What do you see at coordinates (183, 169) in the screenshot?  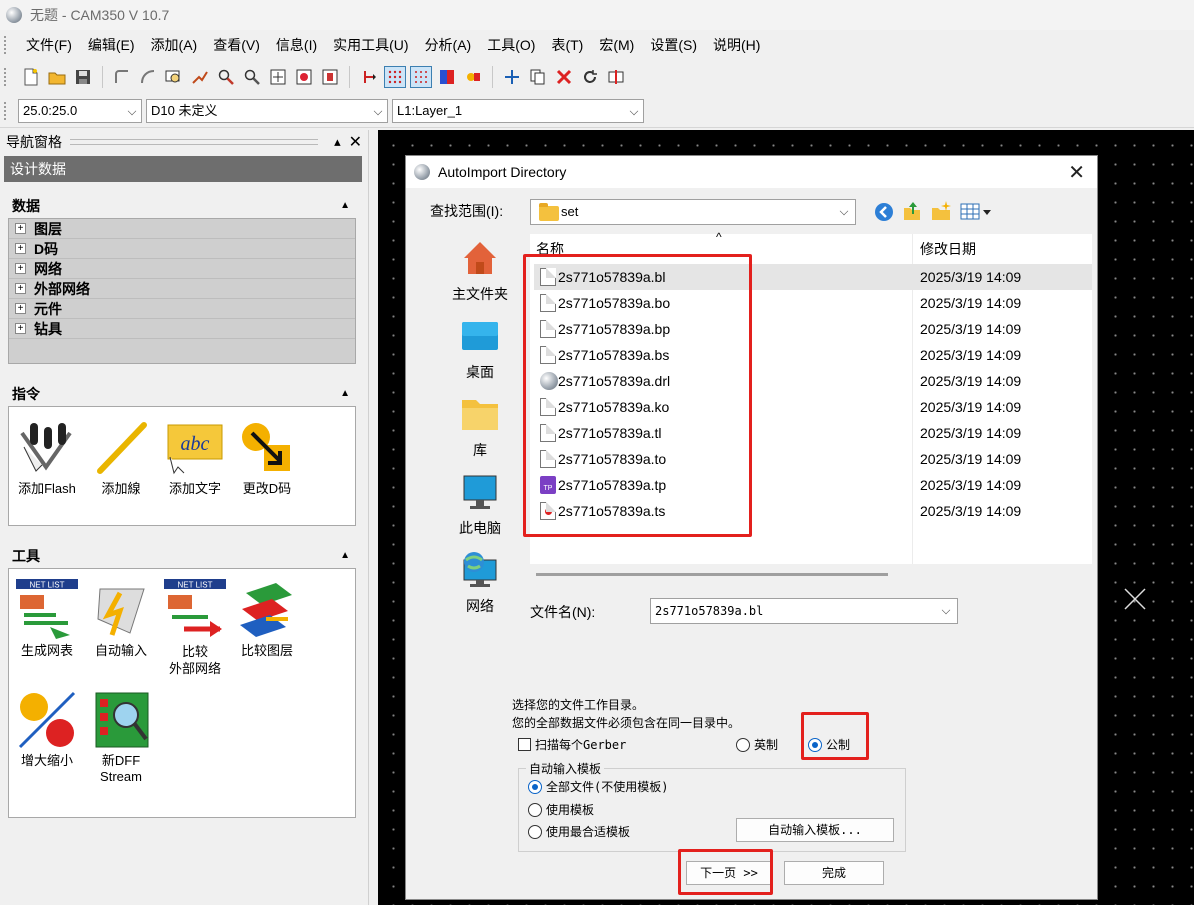 I see `design-data-bar: 设计数据` at bounding box center [183, 169].